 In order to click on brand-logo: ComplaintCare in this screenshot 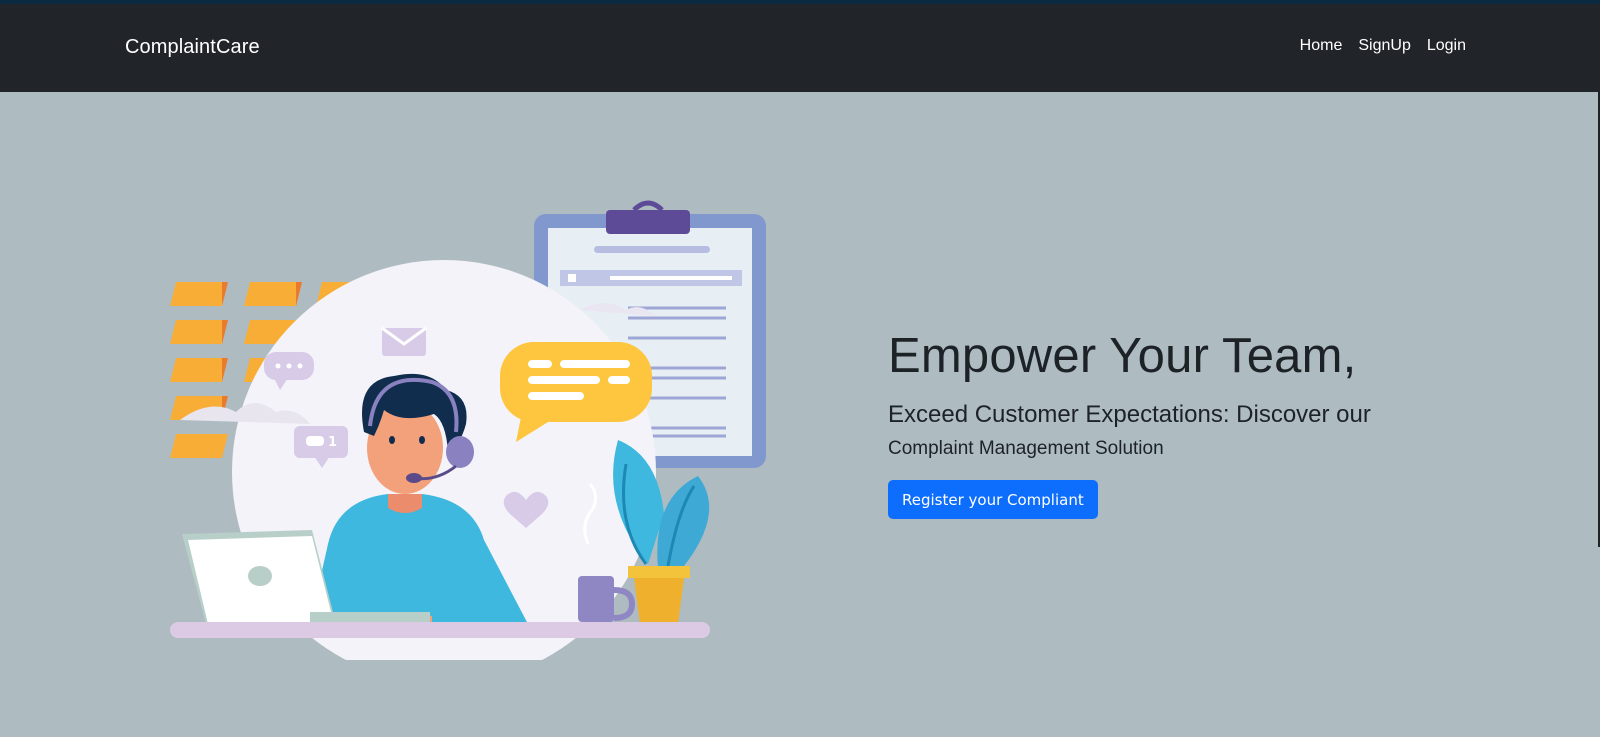, I will do `click(192, 47)`.